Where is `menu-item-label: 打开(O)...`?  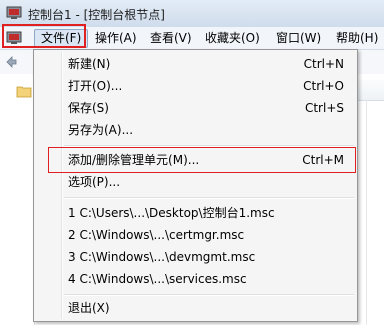
menu-item-label: 打开(O)... is located at coordinates (95, 86).